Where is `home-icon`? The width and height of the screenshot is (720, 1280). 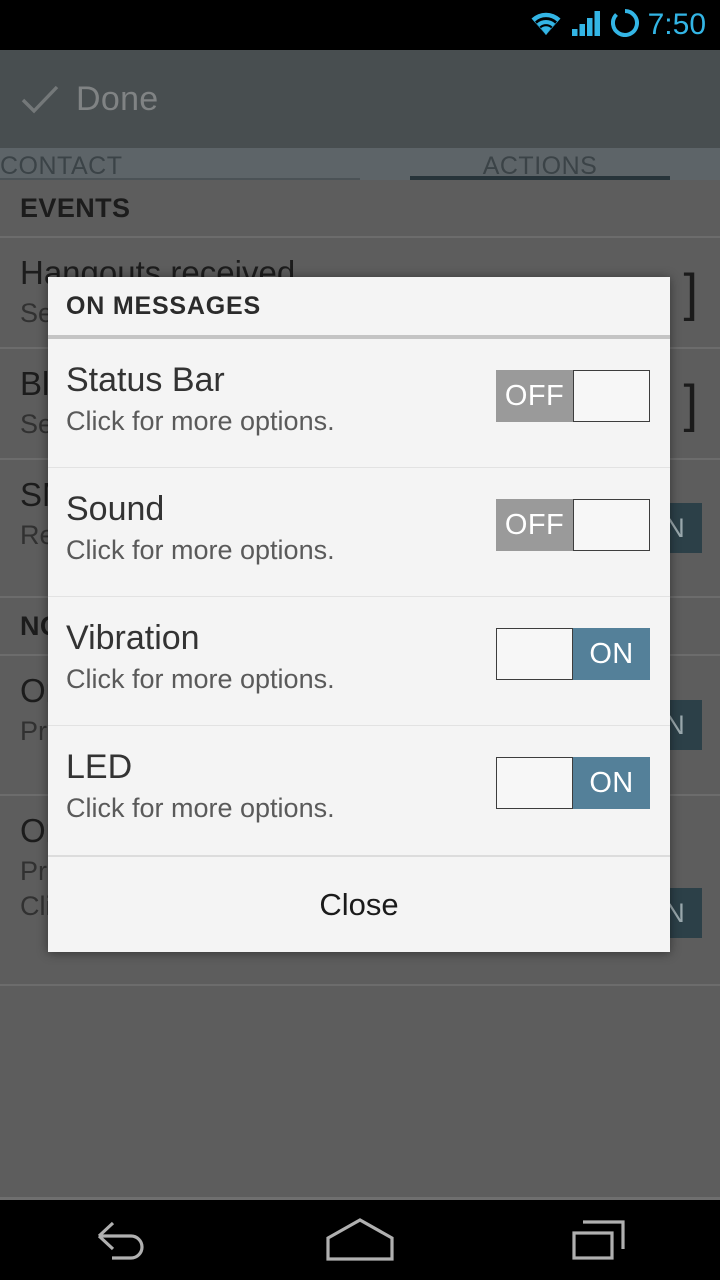
home-icon is located at coordinates (360, 1240).